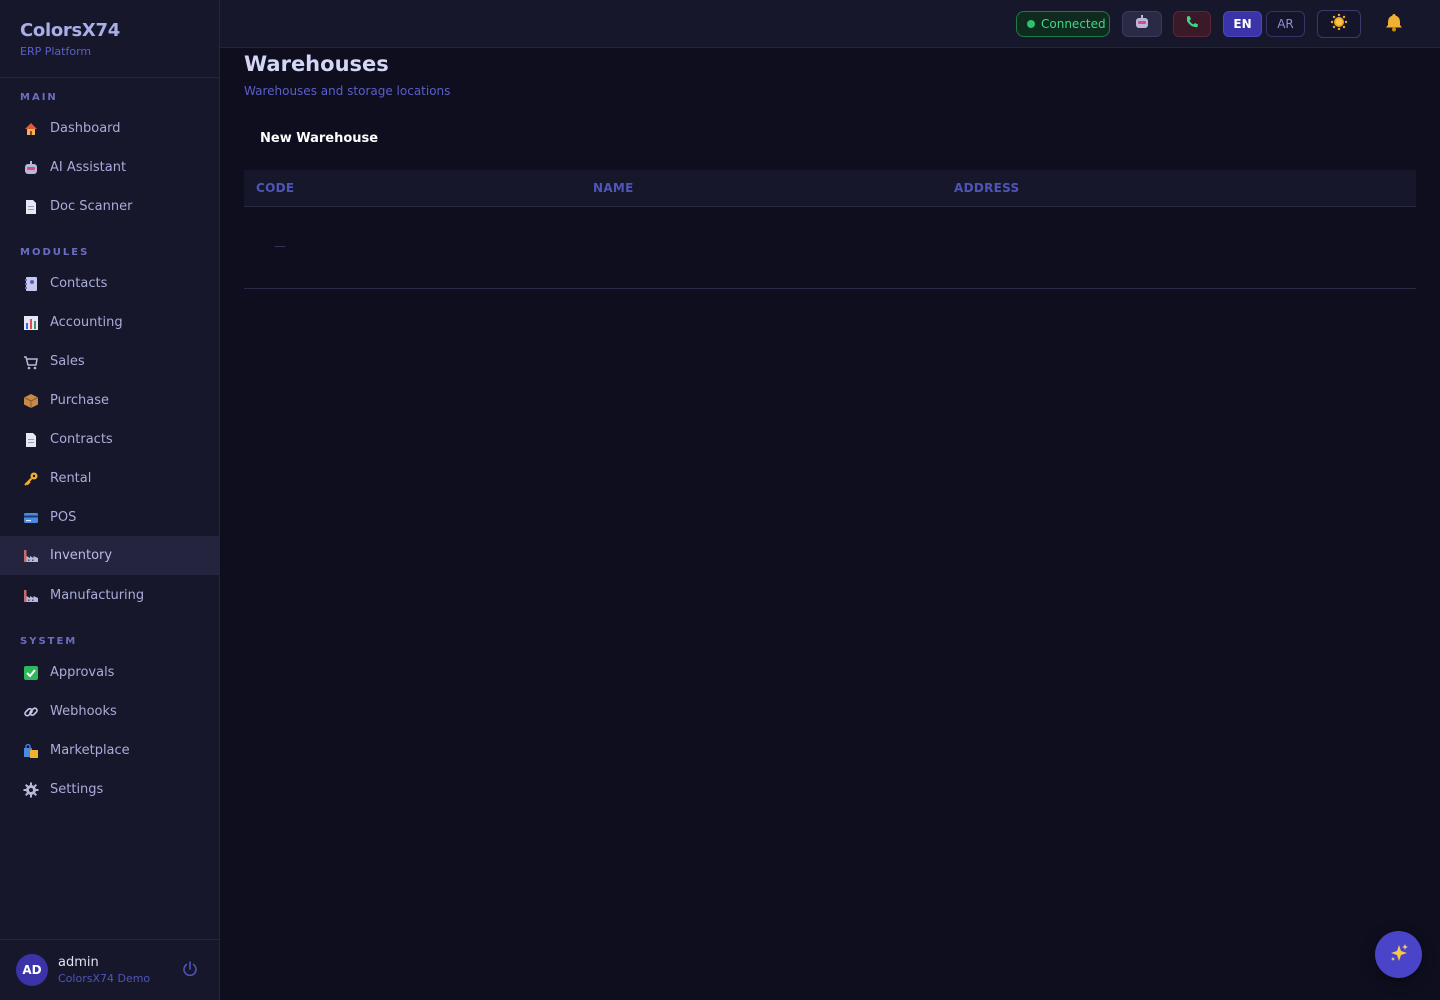  What do you see at coordinates (104, 978) in the screenshot?
I see `user-org: ColorsX74 Demo` at bounding box center [104, 978].